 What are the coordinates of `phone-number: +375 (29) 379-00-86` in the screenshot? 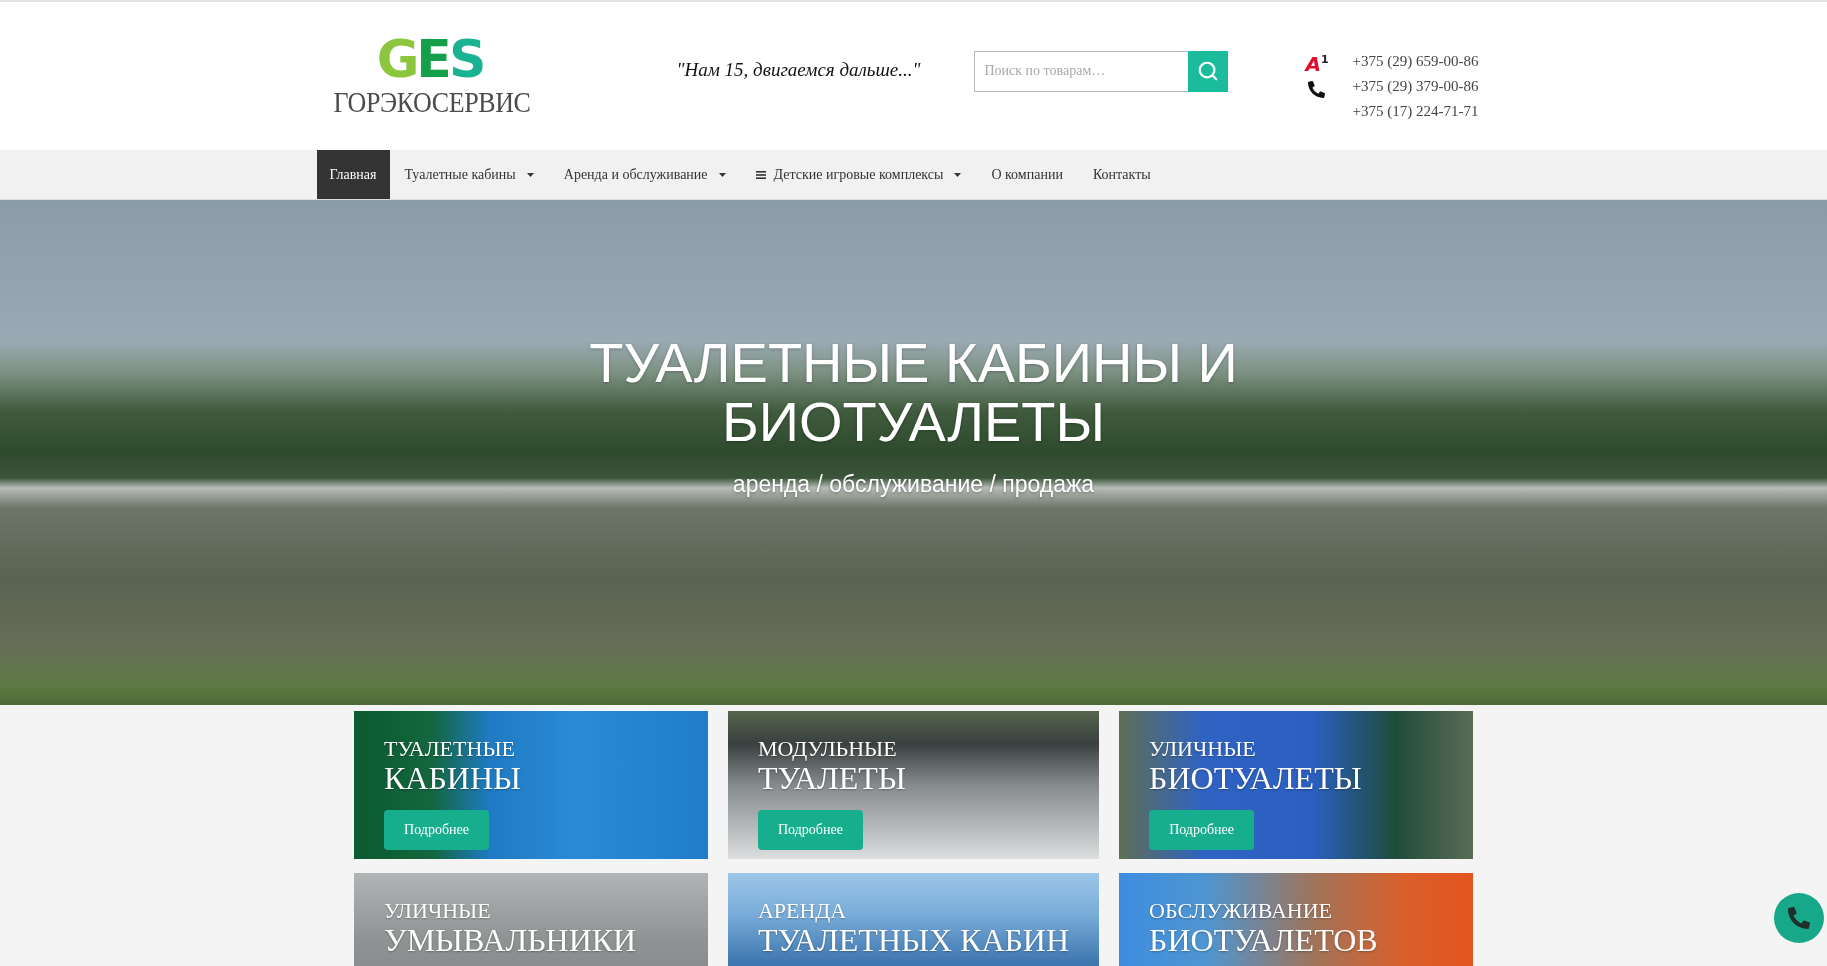 It's located at (1415, 86).